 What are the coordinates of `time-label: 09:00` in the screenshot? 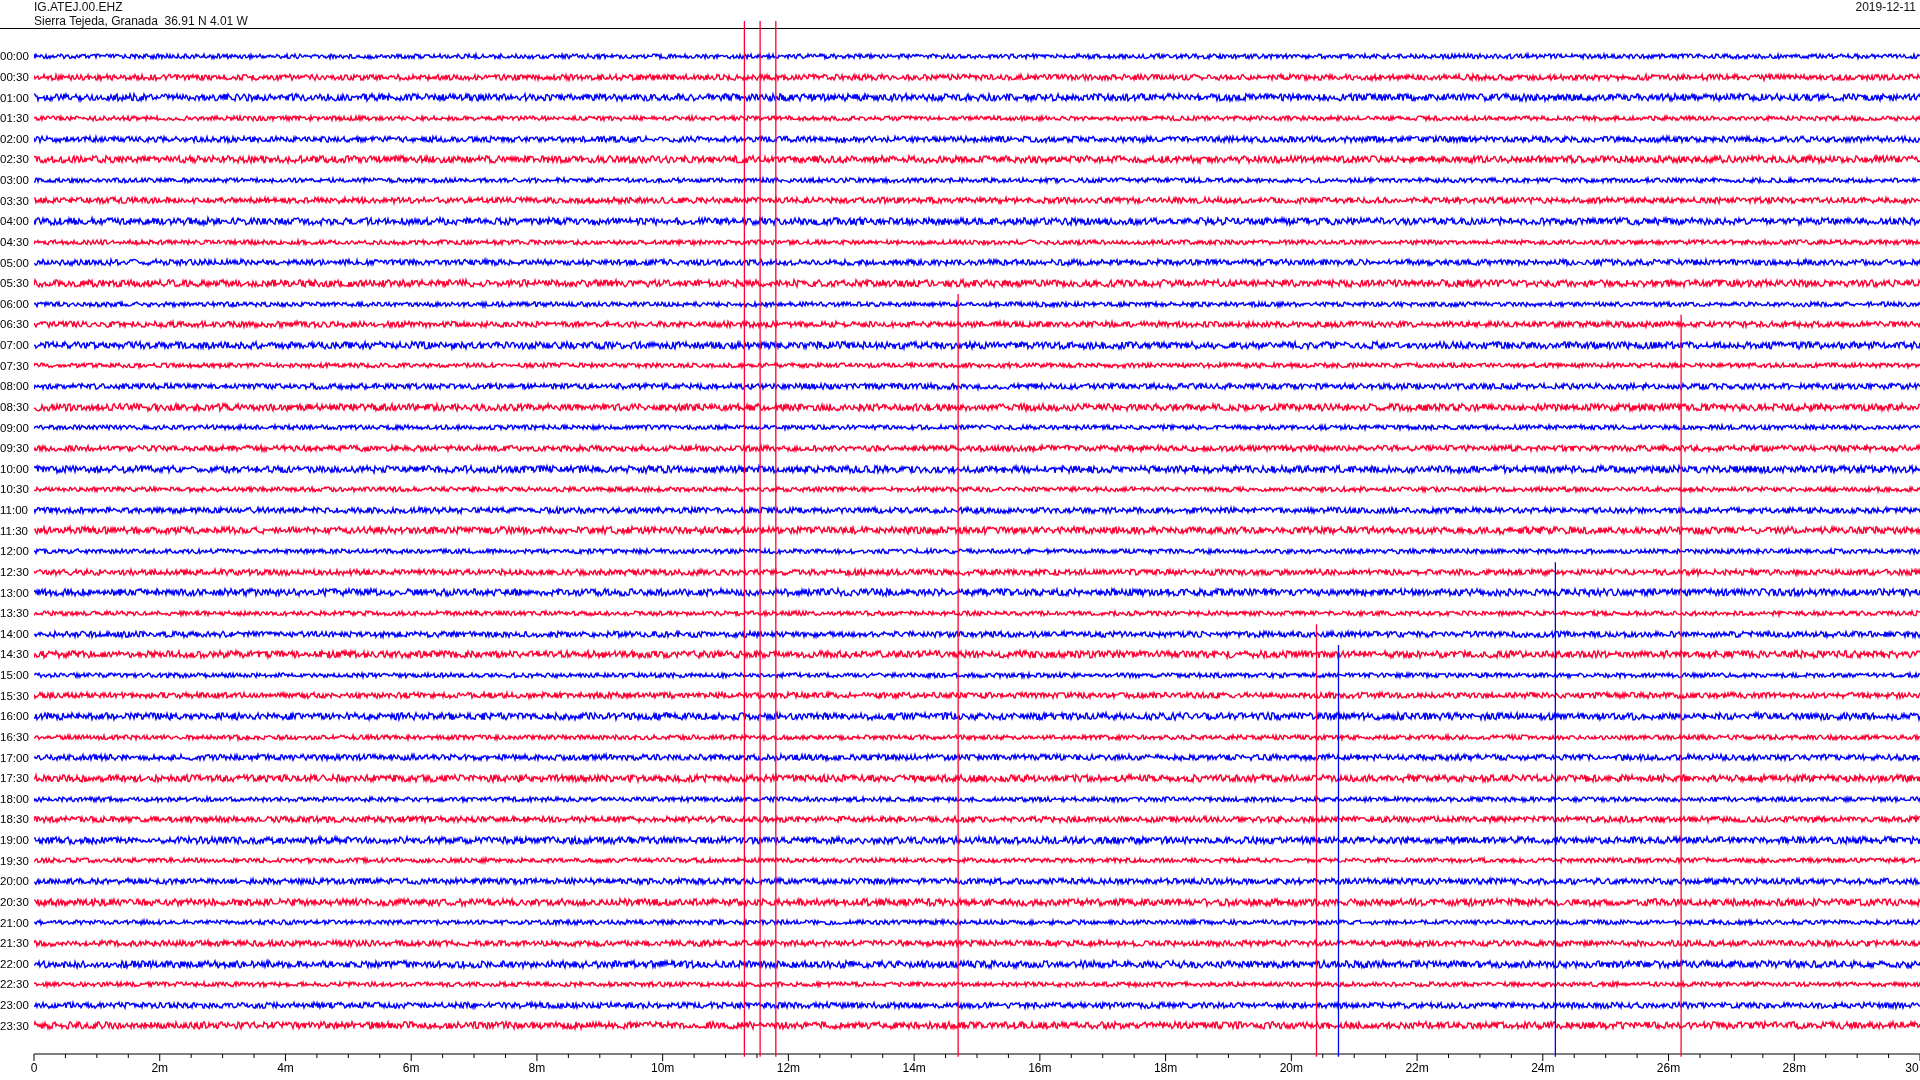 It's located at (15, 427).